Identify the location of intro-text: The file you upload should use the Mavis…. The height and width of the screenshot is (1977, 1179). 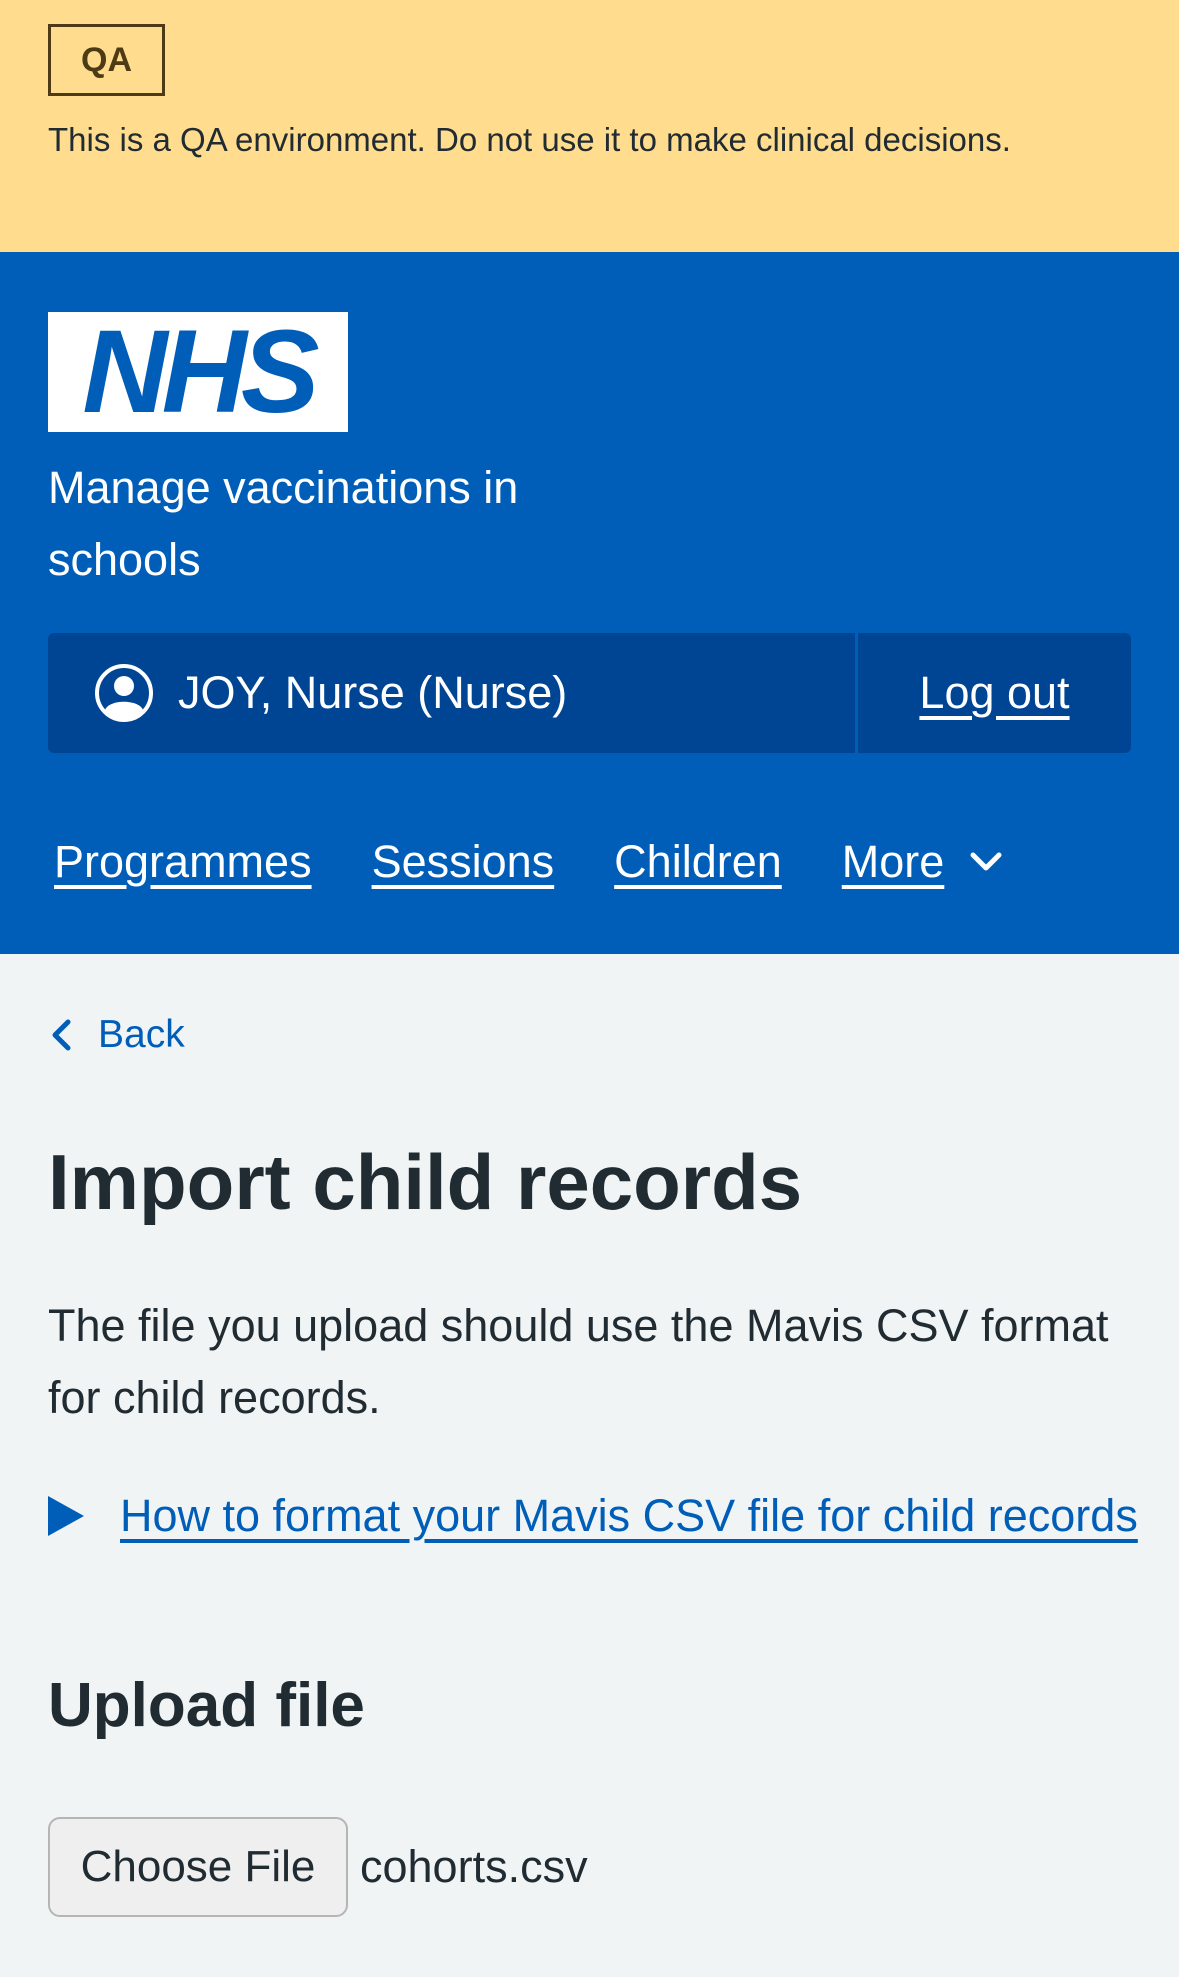
(578, 1361).